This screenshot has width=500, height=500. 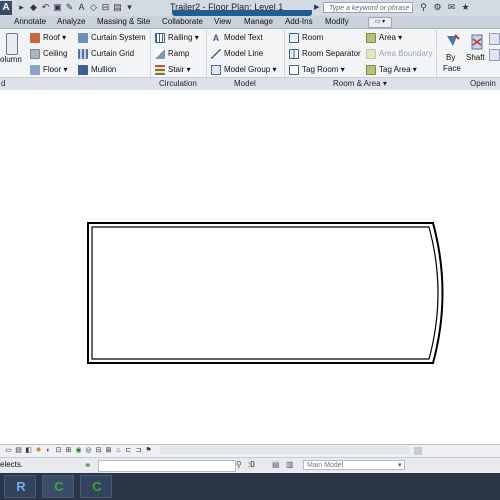 I want to click on curtain-system-button: Curtain System, so click(x=112, y=38).